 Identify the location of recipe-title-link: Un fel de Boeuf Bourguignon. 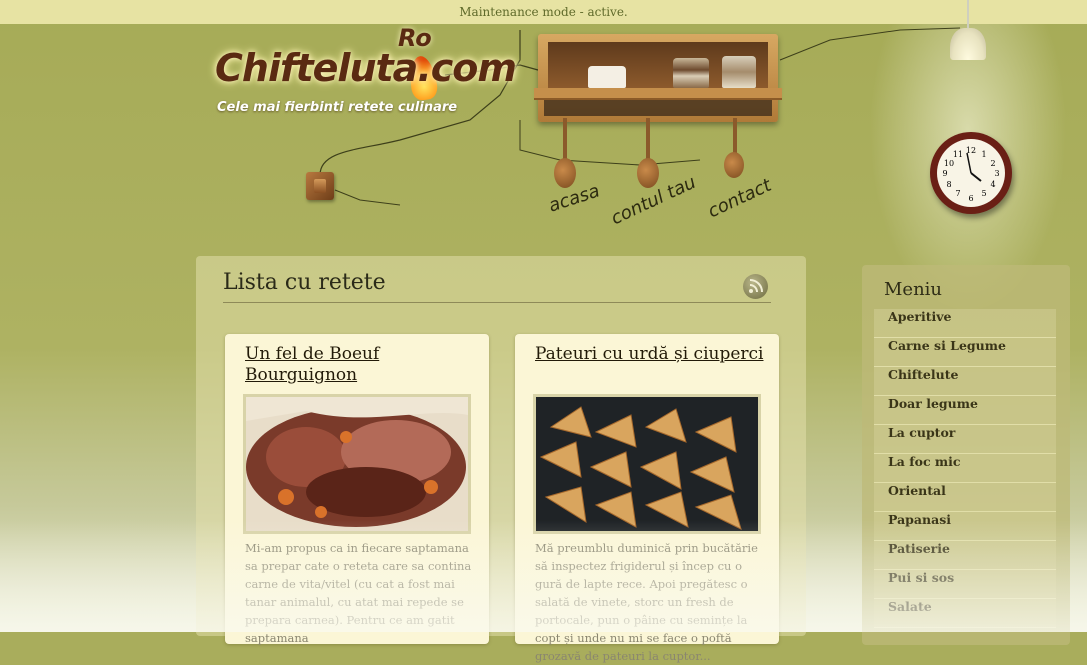
(360, 365).